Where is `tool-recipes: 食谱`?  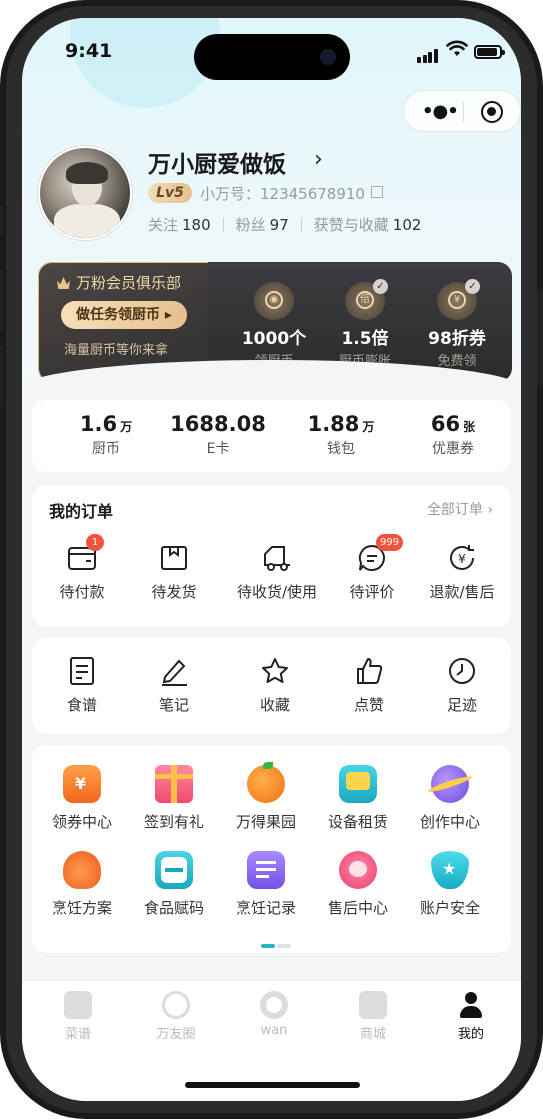
tool-recipes: 食谱 is located at coordinates (82, 685).